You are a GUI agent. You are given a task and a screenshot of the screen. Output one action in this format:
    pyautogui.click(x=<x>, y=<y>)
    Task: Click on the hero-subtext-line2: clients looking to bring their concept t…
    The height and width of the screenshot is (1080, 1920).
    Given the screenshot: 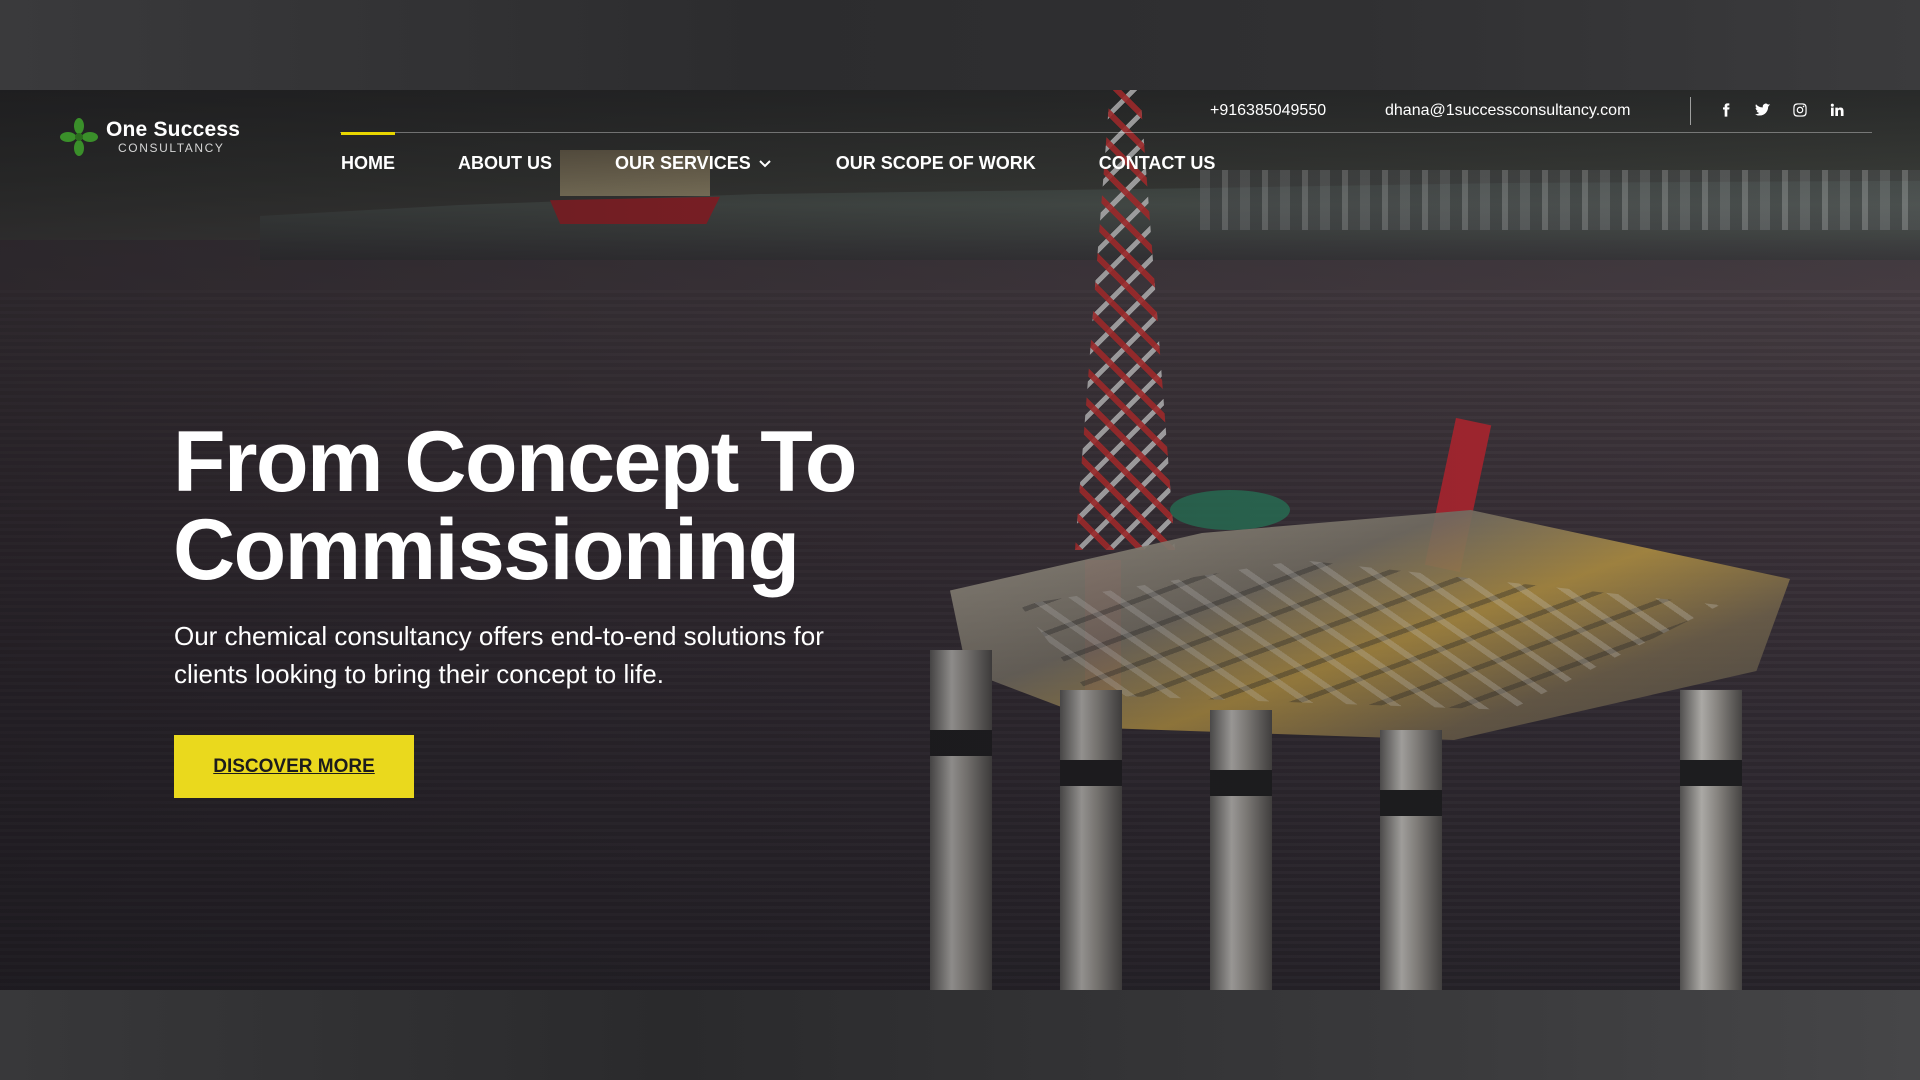 What is the action you would take?
    pyautogui.click(x=419, y=674)
    